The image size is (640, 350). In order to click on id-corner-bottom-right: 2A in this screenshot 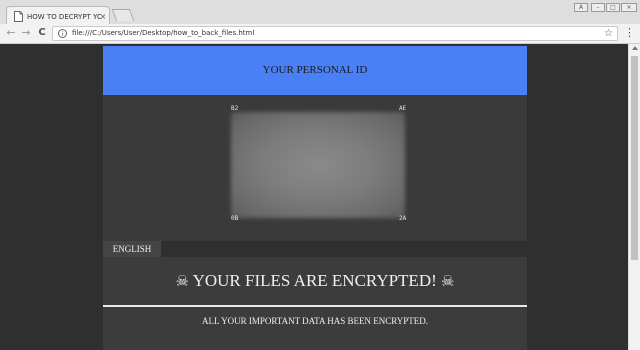, I will do `click(403, 218)`.